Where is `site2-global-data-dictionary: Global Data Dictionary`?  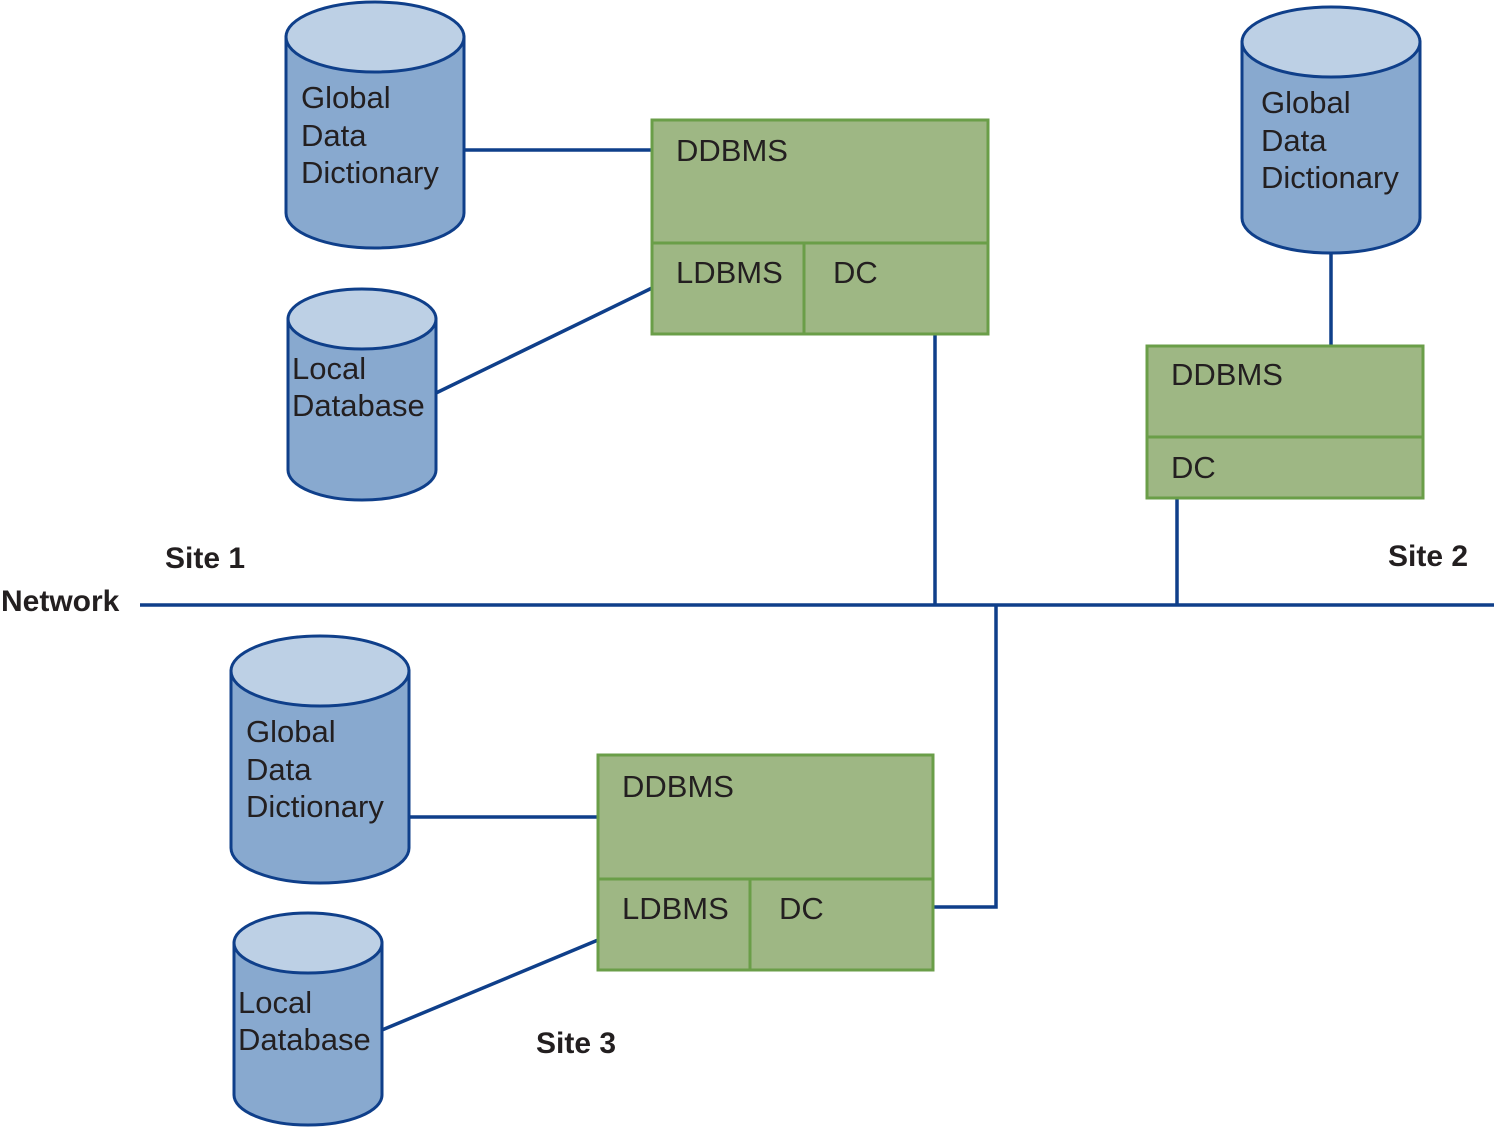 site2-global-data-dictionary: Global Data Dictionary is located at coordinates (1331, 130).